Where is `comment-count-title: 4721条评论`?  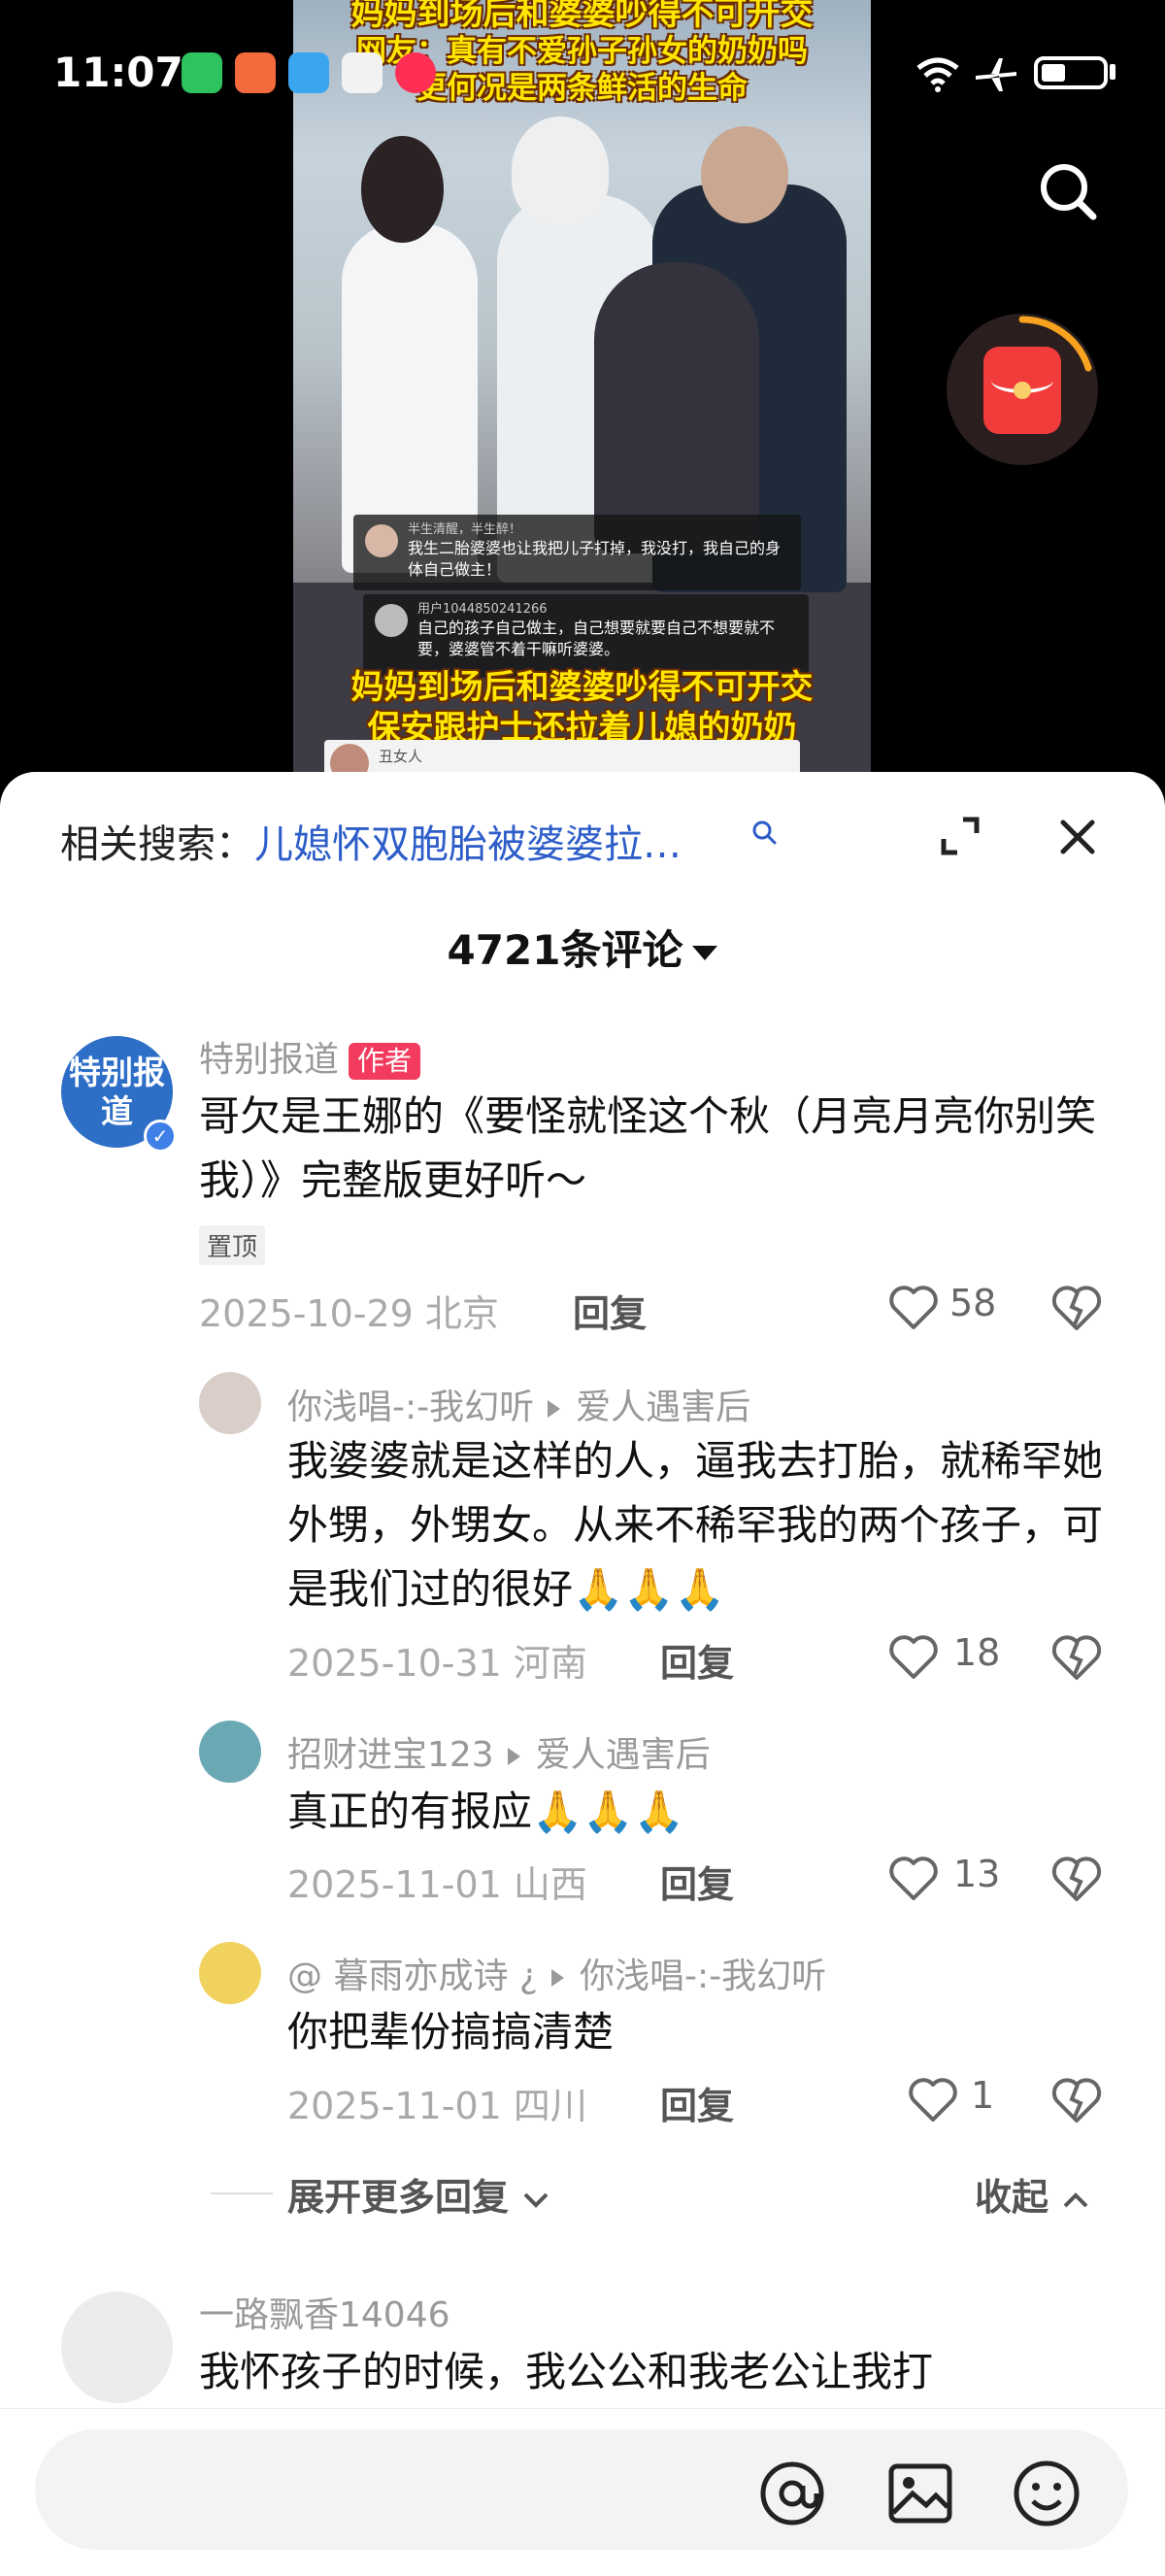 comment-count-title: 4721条评论 is located at coordinates (582, 948).